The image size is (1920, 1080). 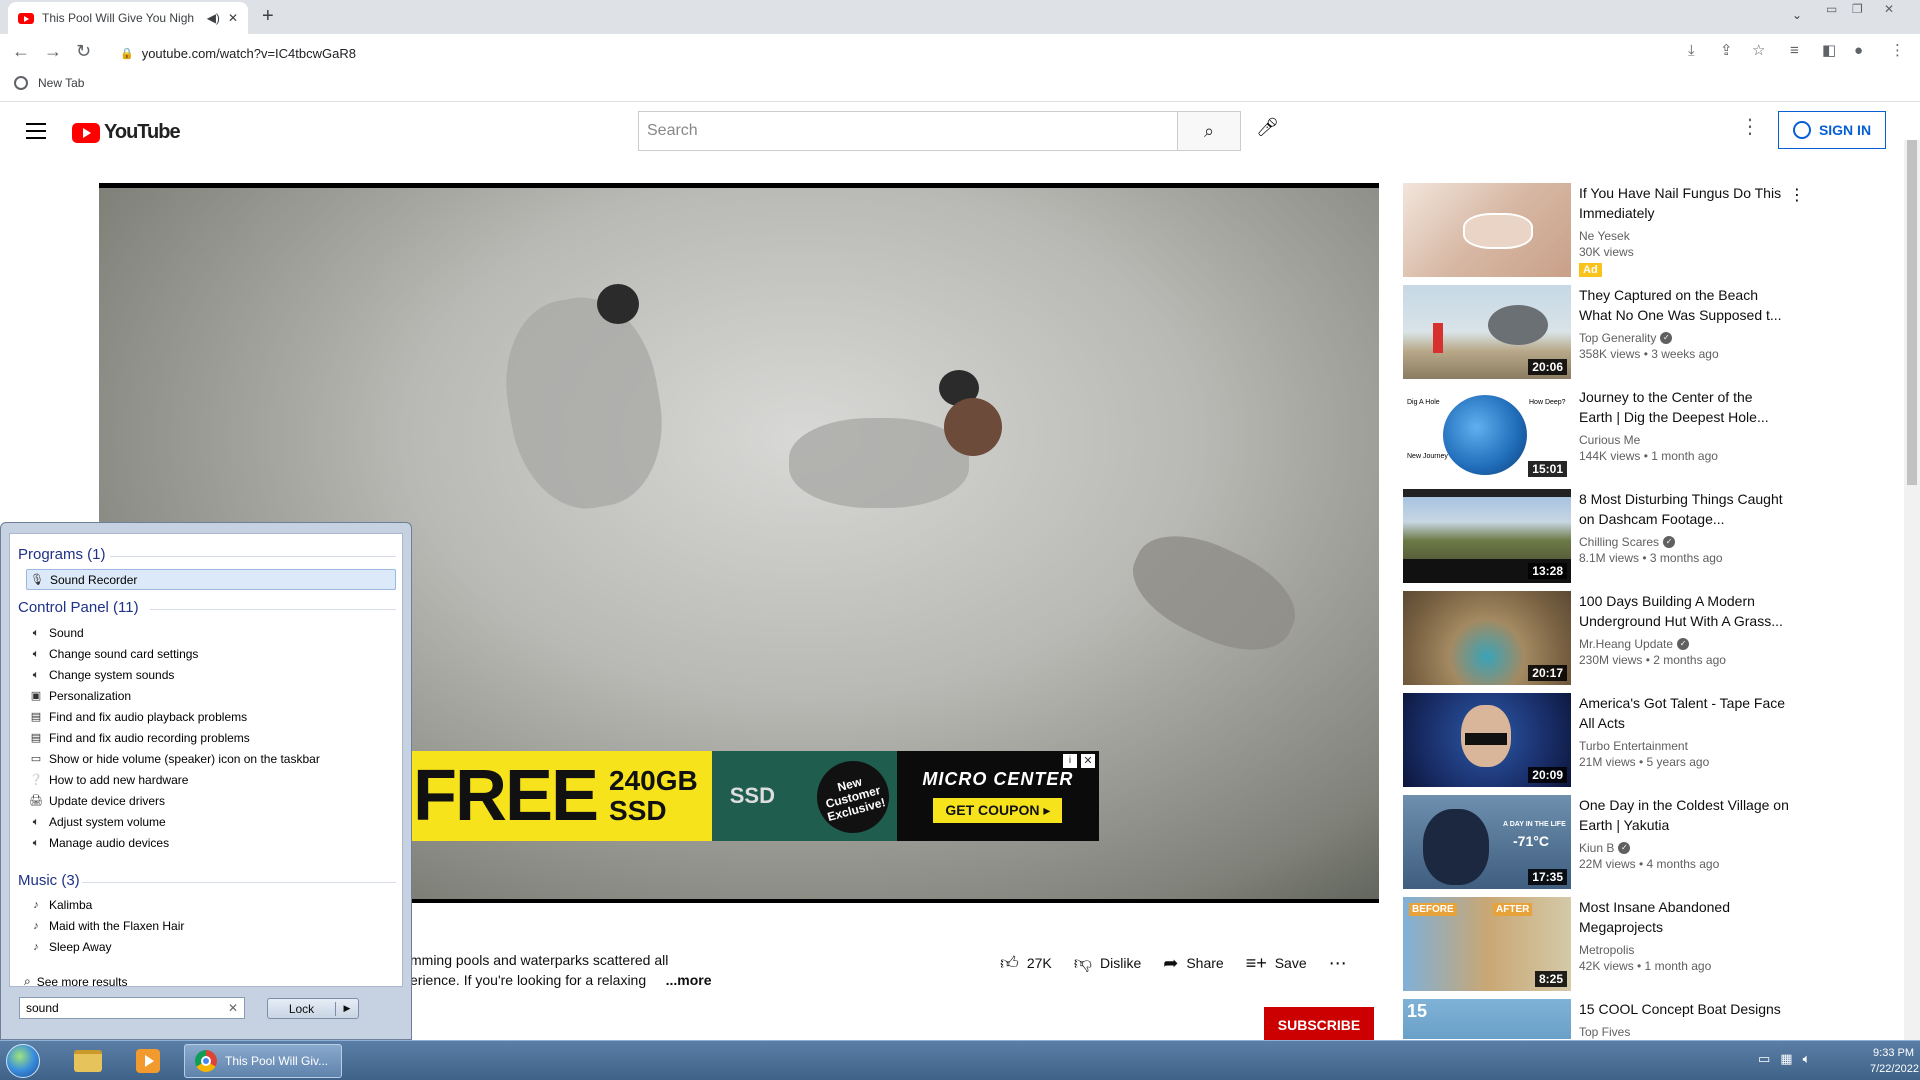 I want to click on channel-name: Kiun B ✓, so click(x=1684, y=848).